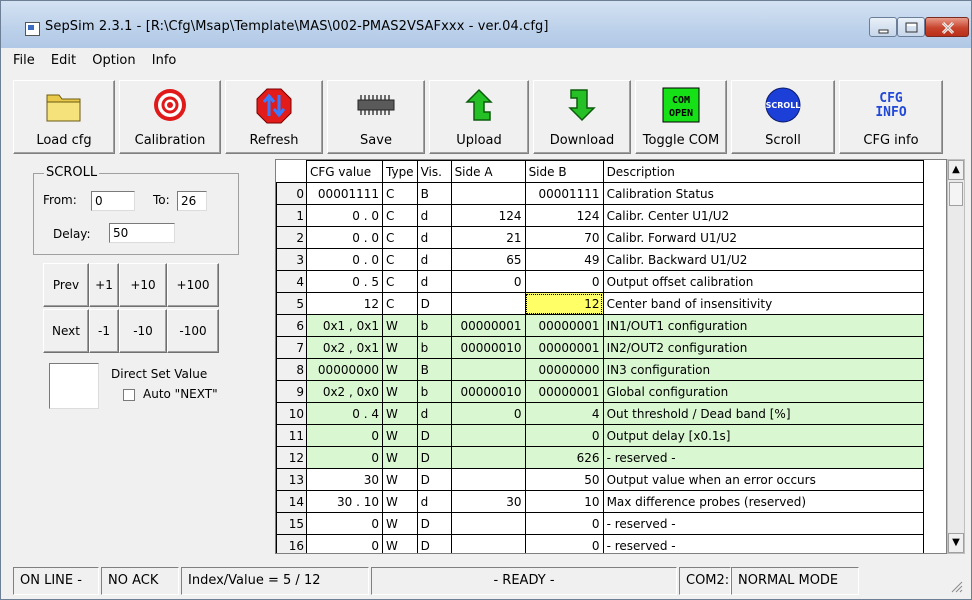 The width and height of the screenshot is (972, 600). What do you see at coordinates (891, 117) in the screenshot?
I see `cfg-info-button: CFG INFO CFG info` at bounding box center [891, 117].